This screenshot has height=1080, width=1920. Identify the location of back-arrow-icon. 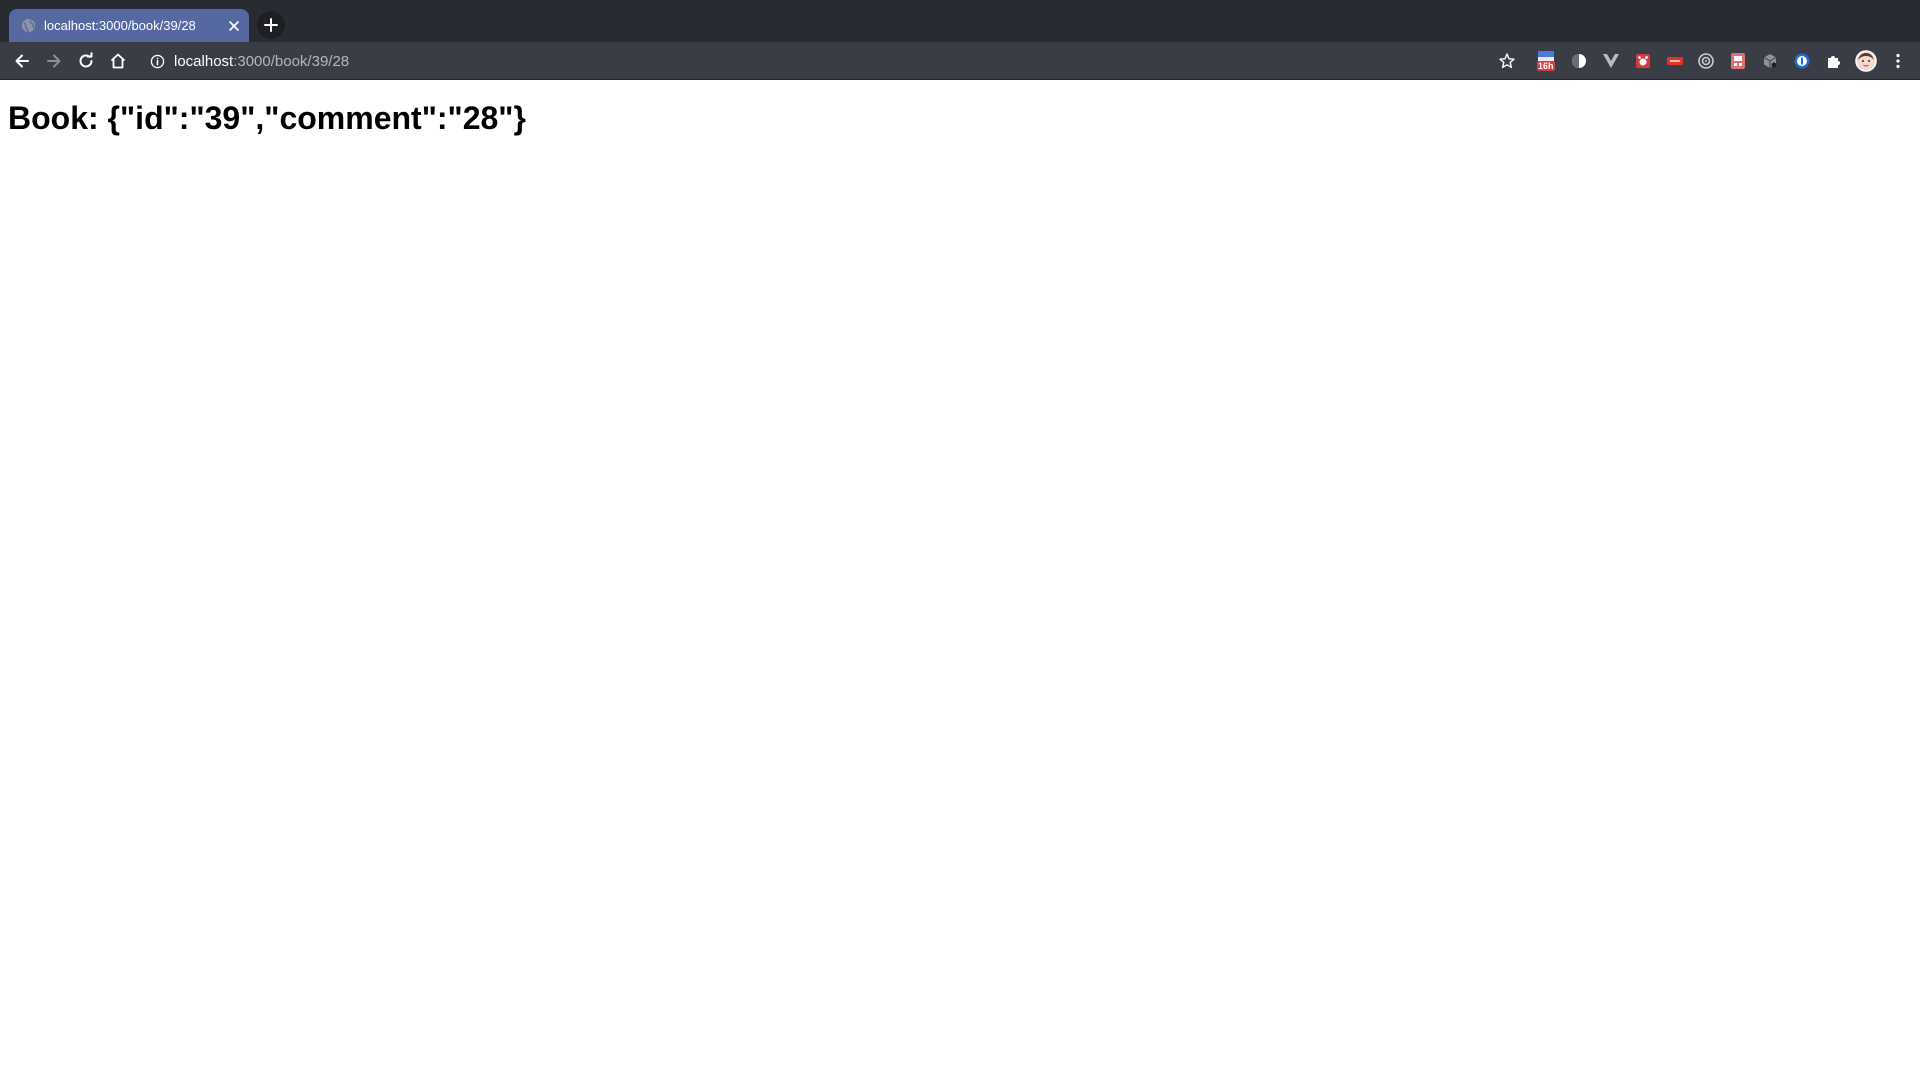
(22, 61).